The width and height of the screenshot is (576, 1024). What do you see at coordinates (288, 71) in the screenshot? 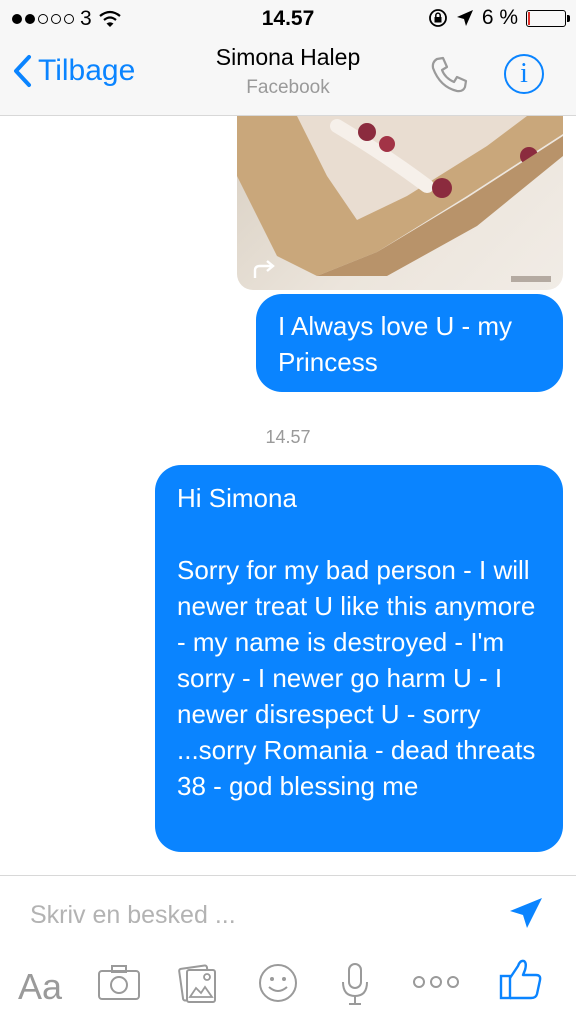
I see `conversation-title: Simona Halep Facebook` at bounding box center [288, 71].